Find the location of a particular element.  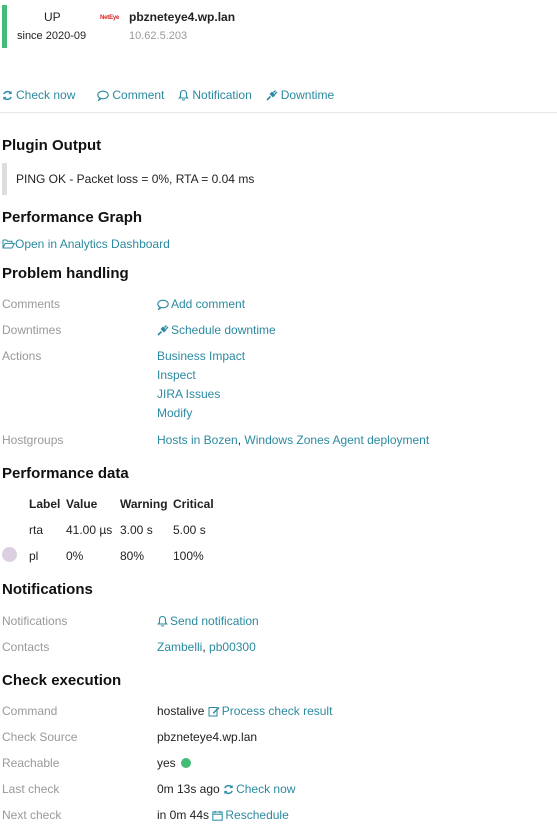

contact-link: pb00300 is located at coordinates (232, 647).